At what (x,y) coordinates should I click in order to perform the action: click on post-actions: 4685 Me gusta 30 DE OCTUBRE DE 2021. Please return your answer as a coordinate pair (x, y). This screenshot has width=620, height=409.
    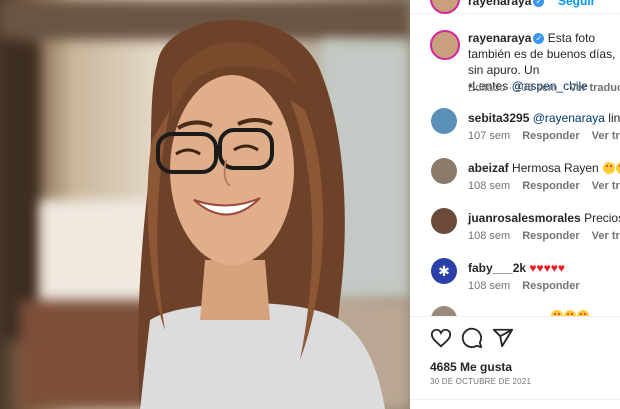
    Looking at the image, I should click on (515, 362).